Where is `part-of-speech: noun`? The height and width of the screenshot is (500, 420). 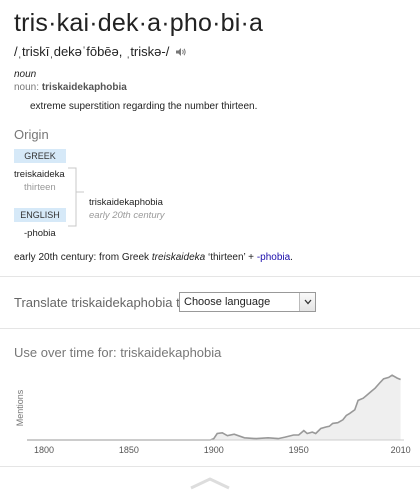 part-of-speech: noun is located at coordinates (25, 74).